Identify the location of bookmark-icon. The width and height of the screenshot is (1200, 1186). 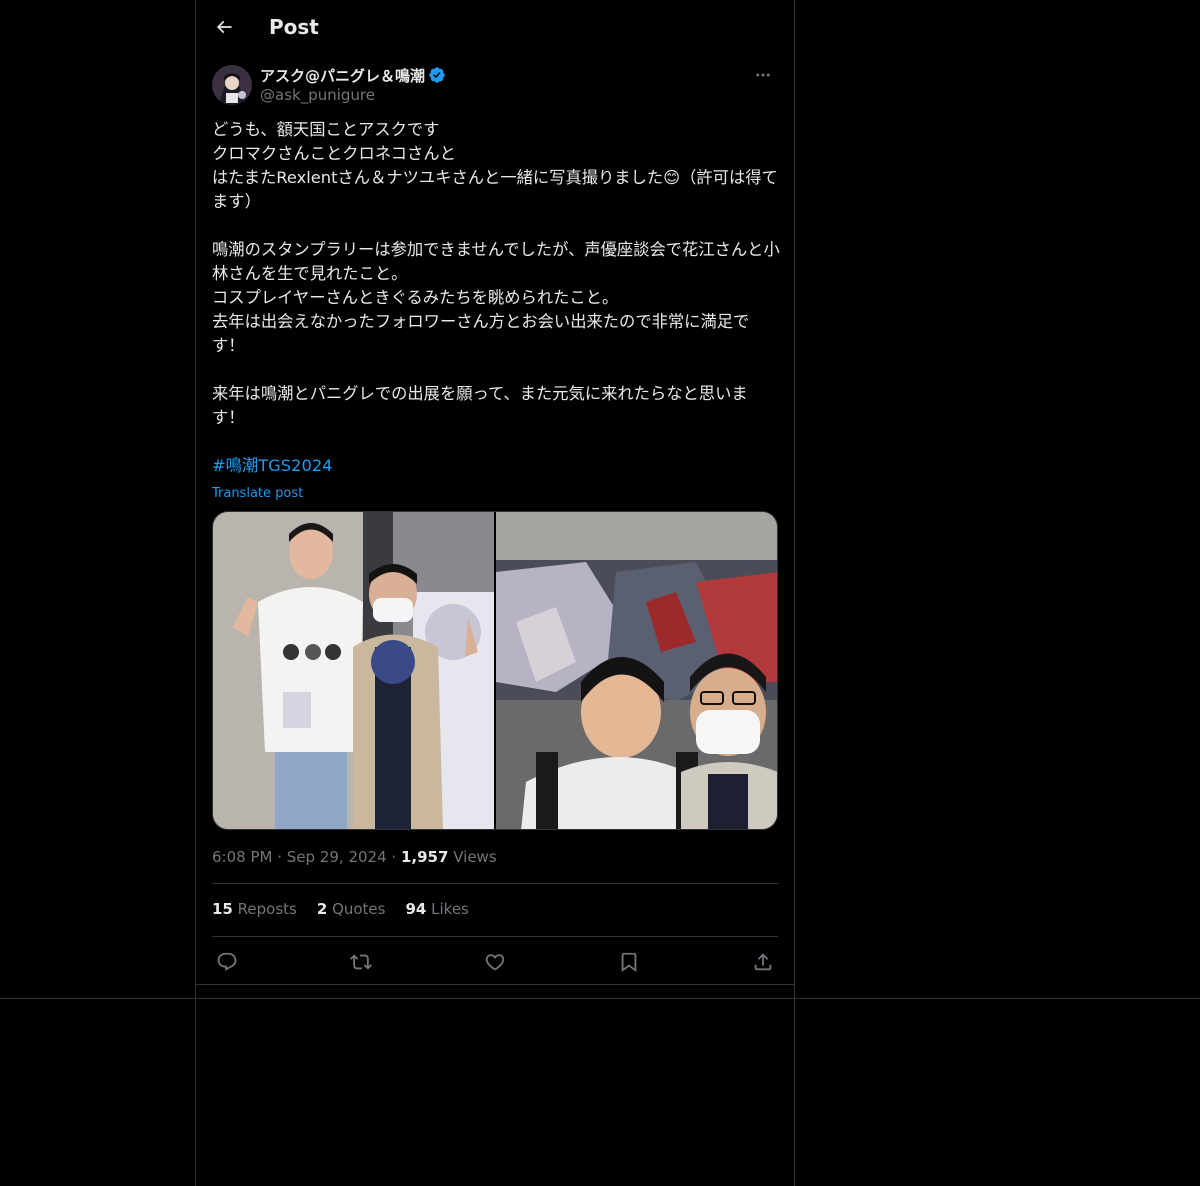
(629, 962).